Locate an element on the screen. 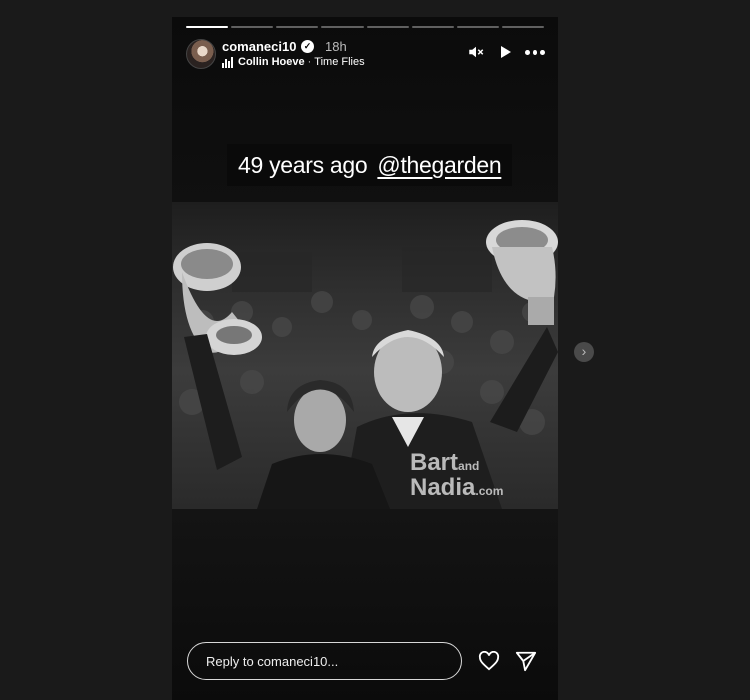  music-bars-icon is located at coordinates (228, 62).